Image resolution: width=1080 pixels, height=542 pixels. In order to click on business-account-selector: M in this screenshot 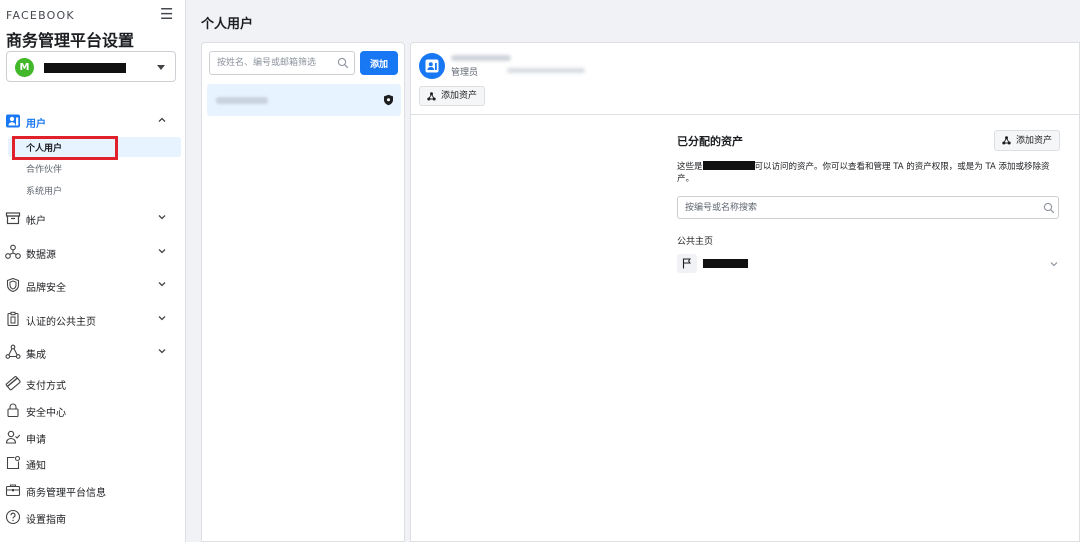, I will do `click(91, 66)`.